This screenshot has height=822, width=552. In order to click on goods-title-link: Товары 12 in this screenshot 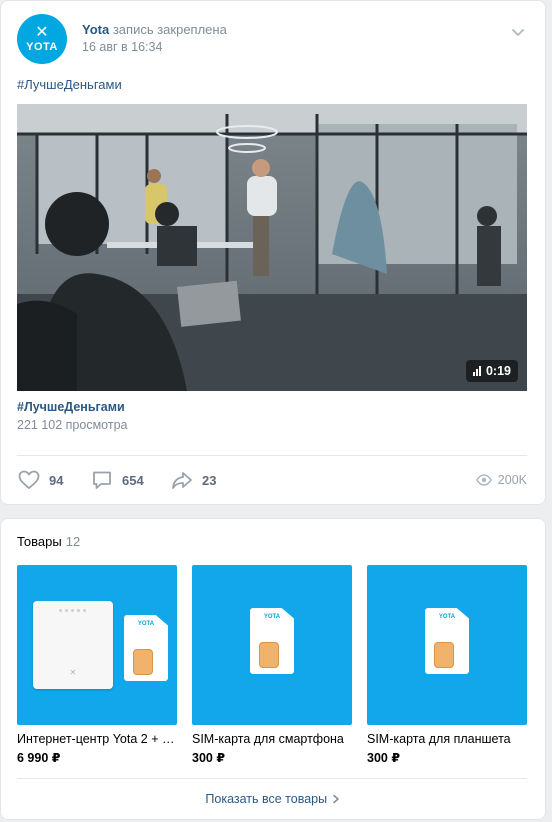, I will do `click(48, 541)`.